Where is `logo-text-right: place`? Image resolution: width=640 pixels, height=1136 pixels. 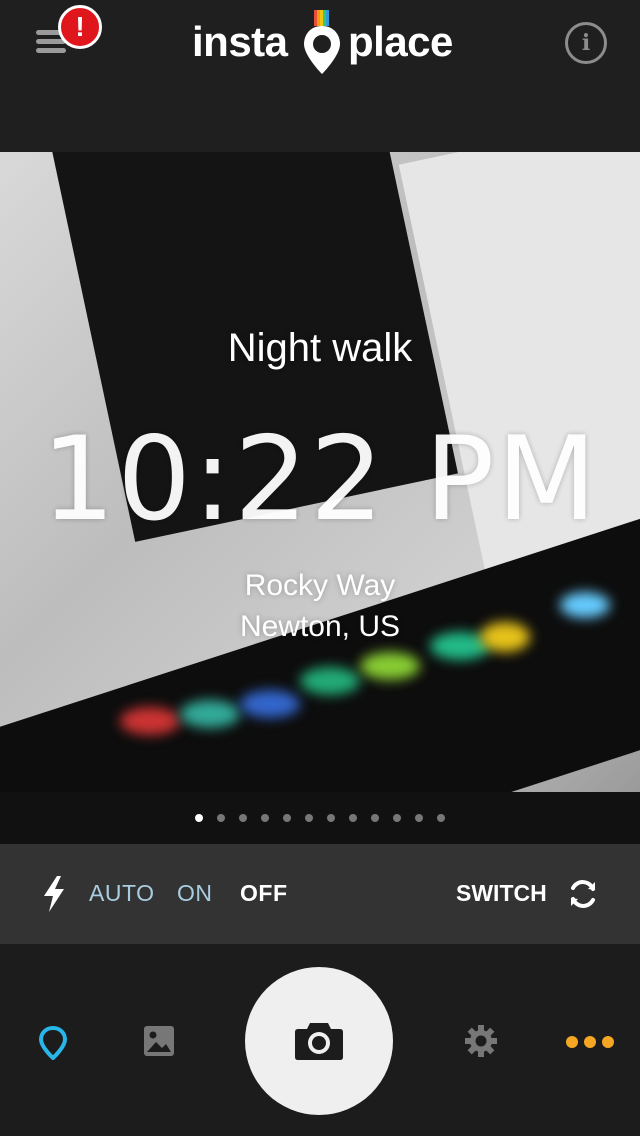
logo-text-right: place is located at coordinates (400, 41).